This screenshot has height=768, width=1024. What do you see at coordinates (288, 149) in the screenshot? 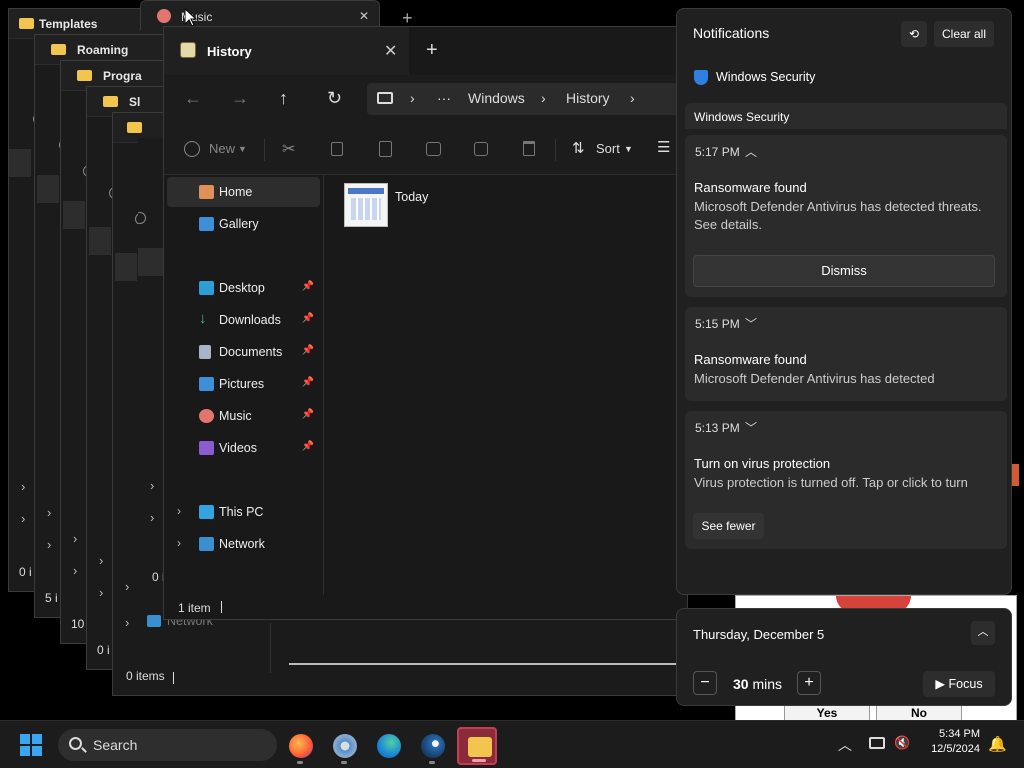
I see `cut-icon: ✂` at bounding box center [288, 149].